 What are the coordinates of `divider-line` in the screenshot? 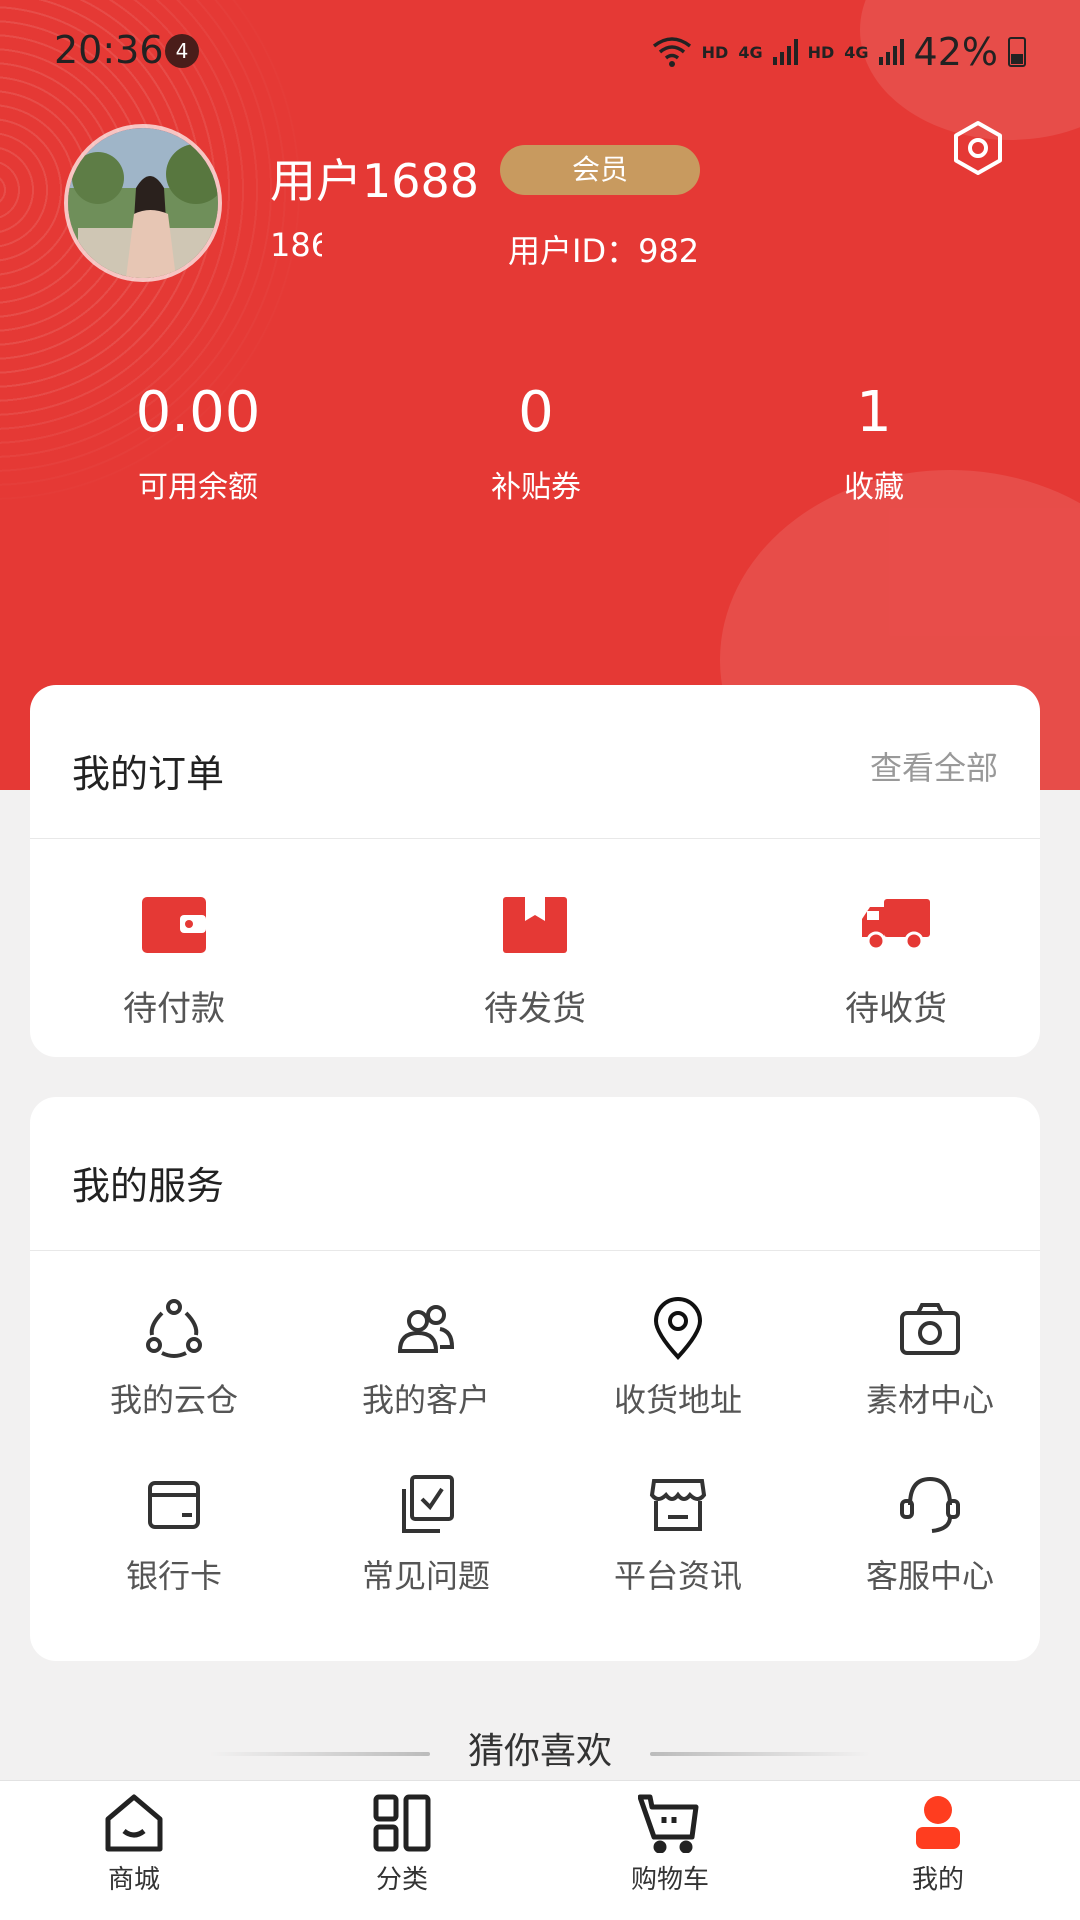 It's located at (760, 1754).